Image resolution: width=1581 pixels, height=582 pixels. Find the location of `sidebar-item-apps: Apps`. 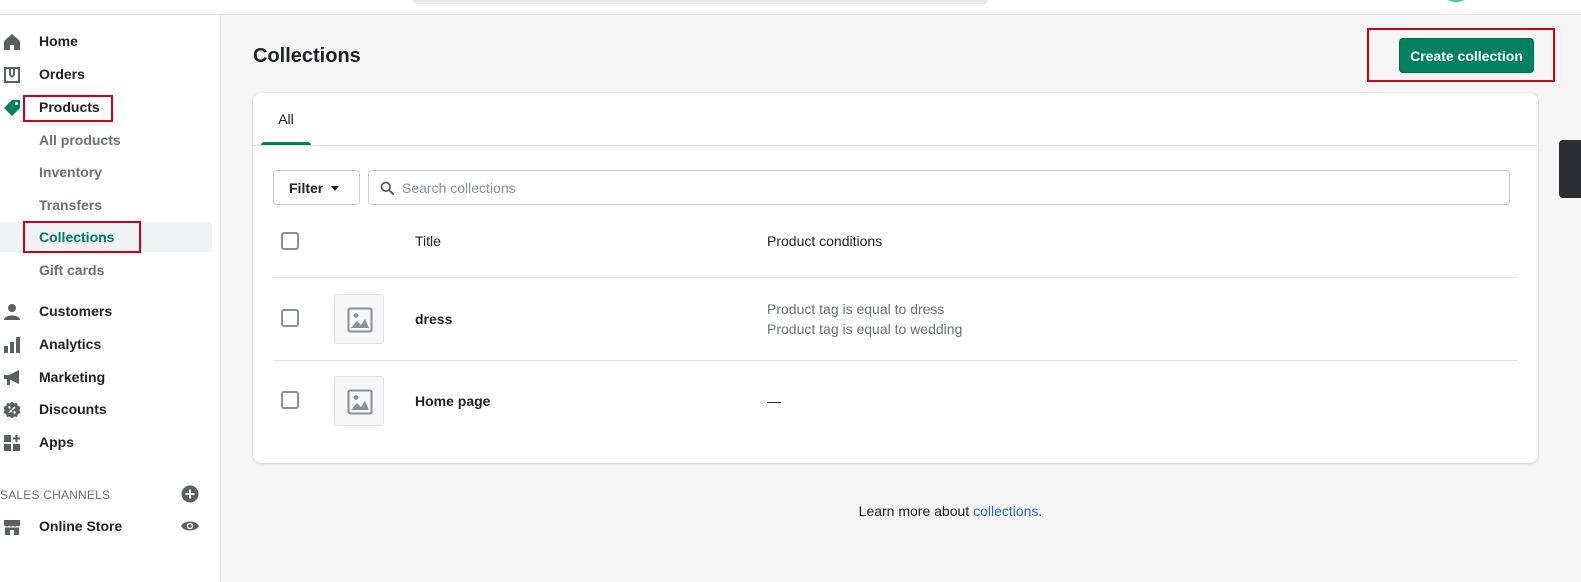

sidebar-item-apps: Apps is located at coordinates (106, 442).